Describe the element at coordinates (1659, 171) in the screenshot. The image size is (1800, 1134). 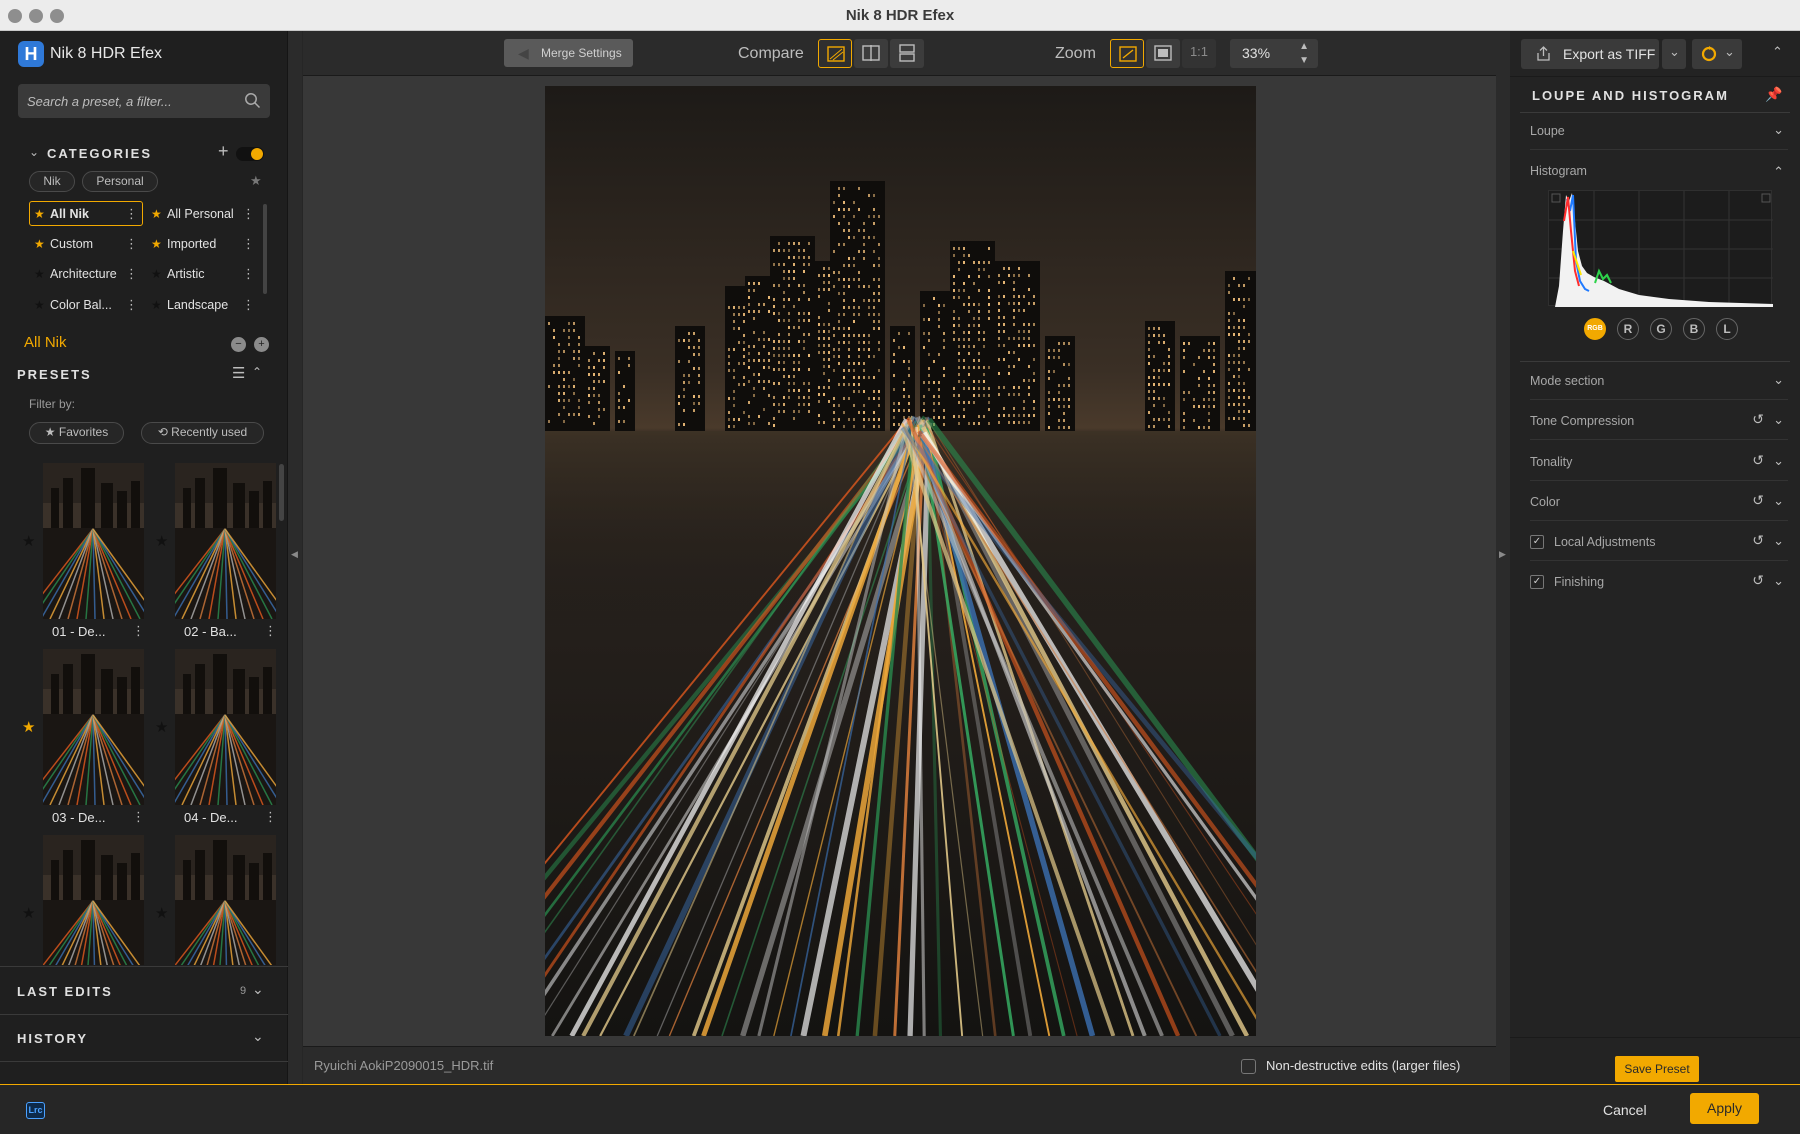
I see `histogram-row: Histogram ⌃` at that location.